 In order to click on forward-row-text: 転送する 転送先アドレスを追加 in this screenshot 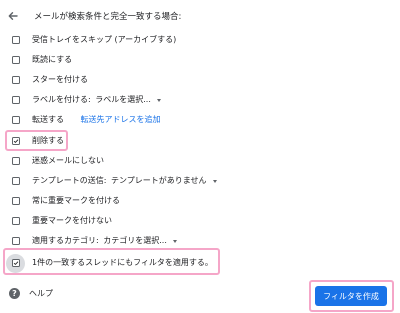, I will do `click(96, 120)`.